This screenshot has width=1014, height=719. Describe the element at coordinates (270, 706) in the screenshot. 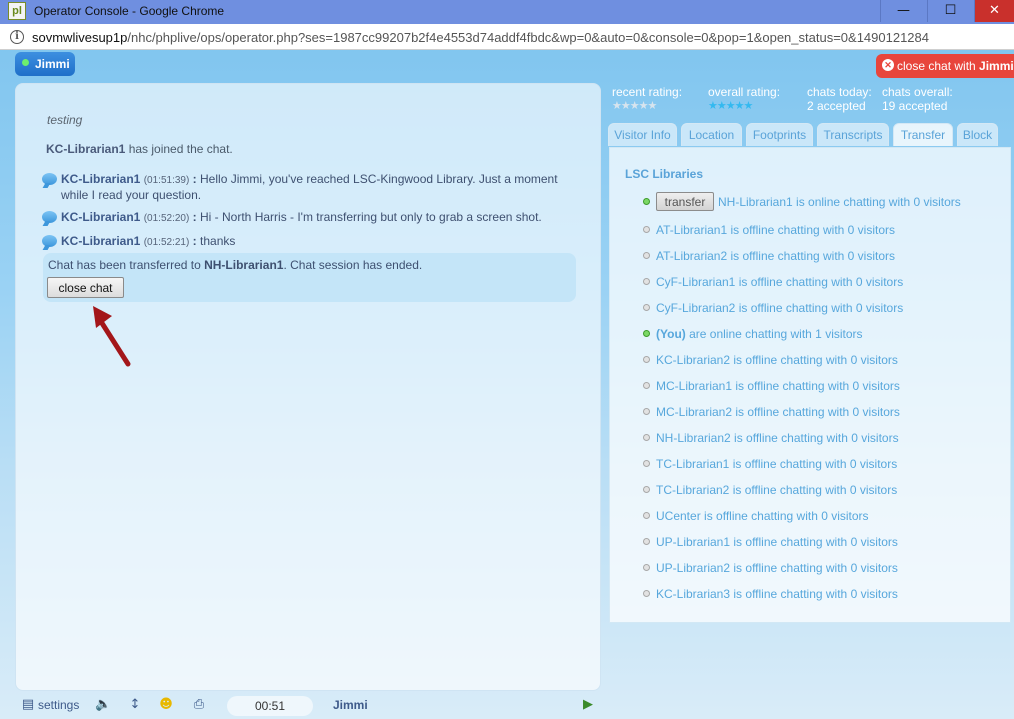

I see `chat-timer: 00:51` at that location.